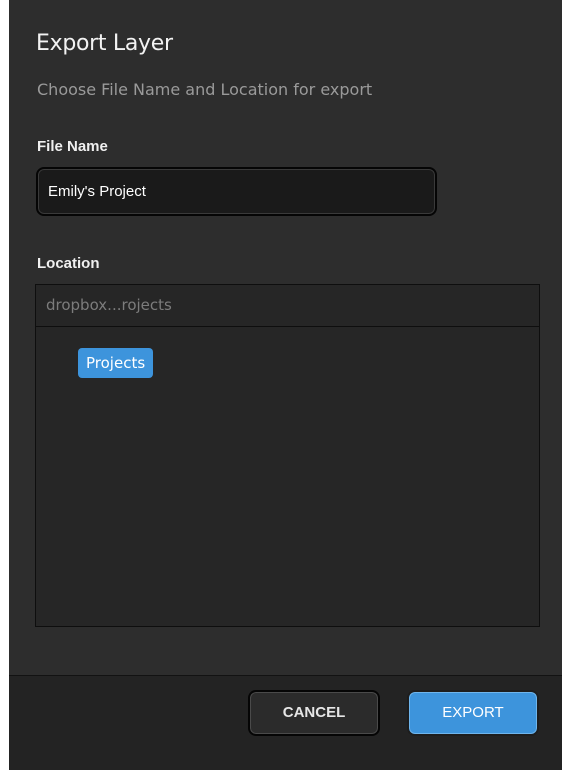  Describe the element at coordinates (473, 713) in the screenshot. I see `export-button: EXPORT` at that location.